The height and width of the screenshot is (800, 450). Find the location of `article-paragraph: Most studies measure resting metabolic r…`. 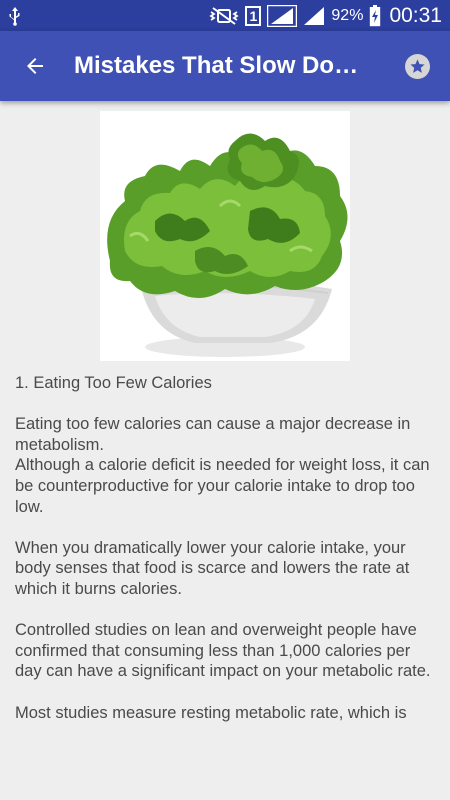

article-paragraph: Most studies measure resting metabolic r… is located at coordinates (211, 712).